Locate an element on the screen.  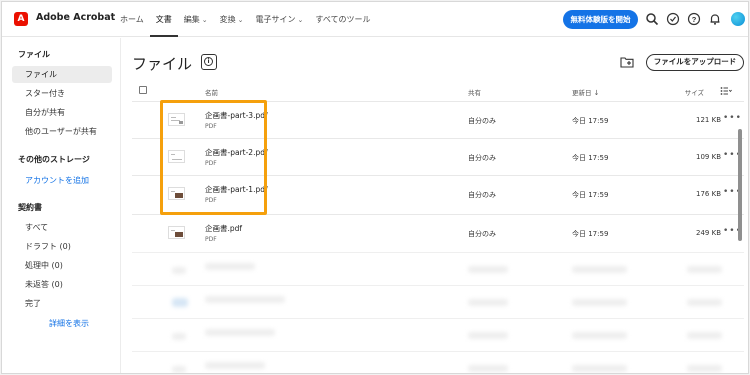
sidebar-item-shared-by-others: 他のユーザーが共有 is located at coordinates (62, 131).